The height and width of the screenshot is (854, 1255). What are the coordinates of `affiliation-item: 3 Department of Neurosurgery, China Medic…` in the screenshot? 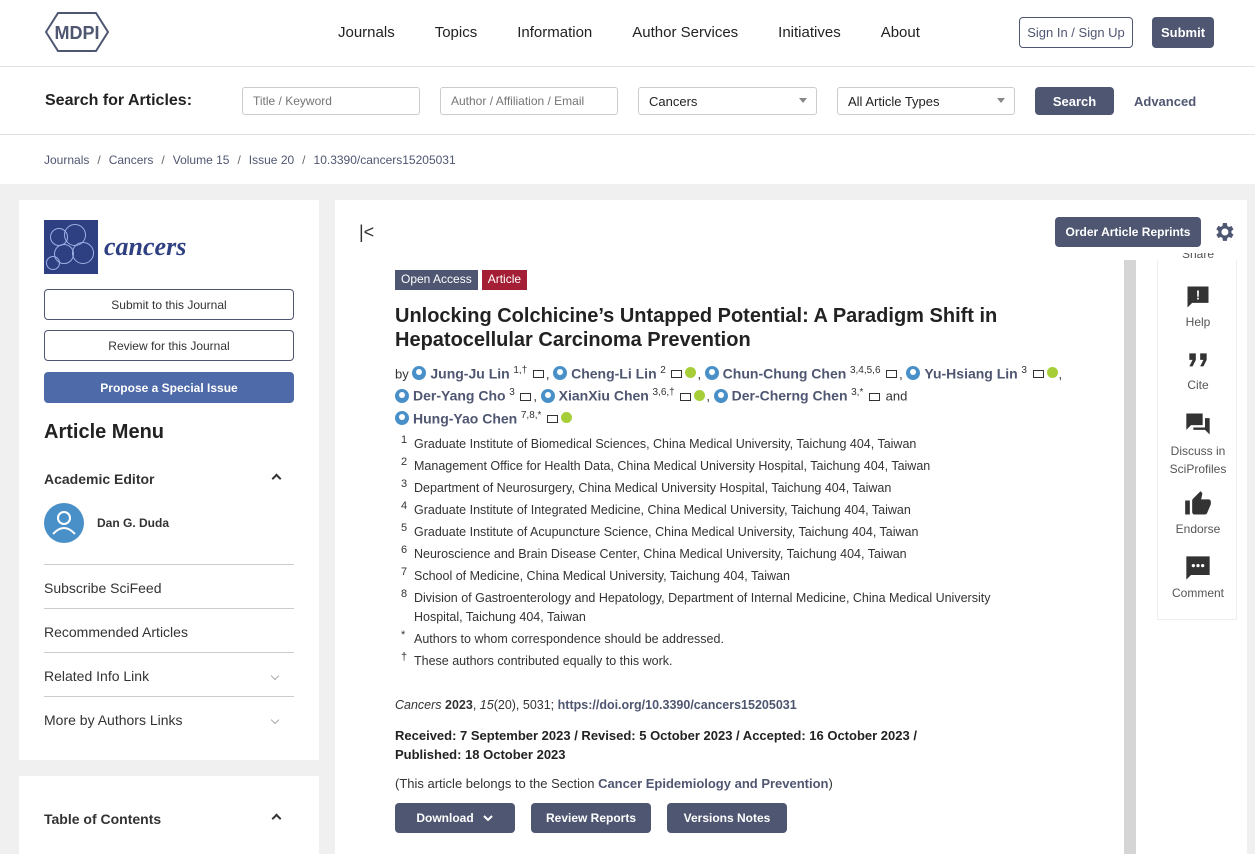 It's located at (715, 488).